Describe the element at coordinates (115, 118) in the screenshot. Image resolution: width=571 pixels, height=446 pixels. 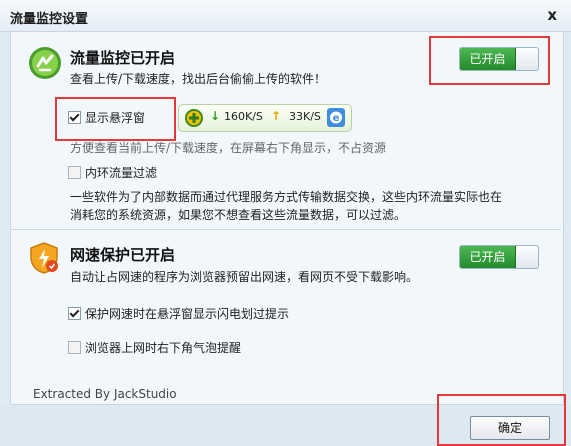
I see `show-float-label: 显示悬浮窗` at that location.